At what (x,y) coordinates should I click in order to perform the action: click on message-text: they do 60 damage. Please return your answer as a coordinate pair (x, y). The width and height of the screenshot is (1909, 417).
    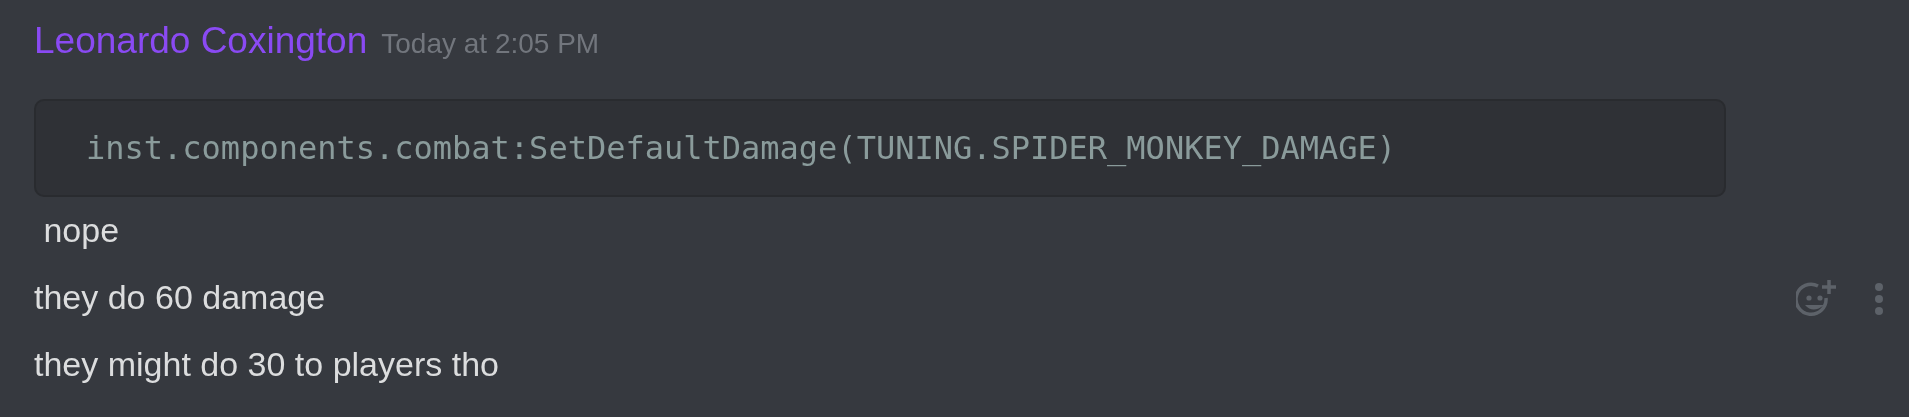
    Looking at the image, I should click on (180, 297).